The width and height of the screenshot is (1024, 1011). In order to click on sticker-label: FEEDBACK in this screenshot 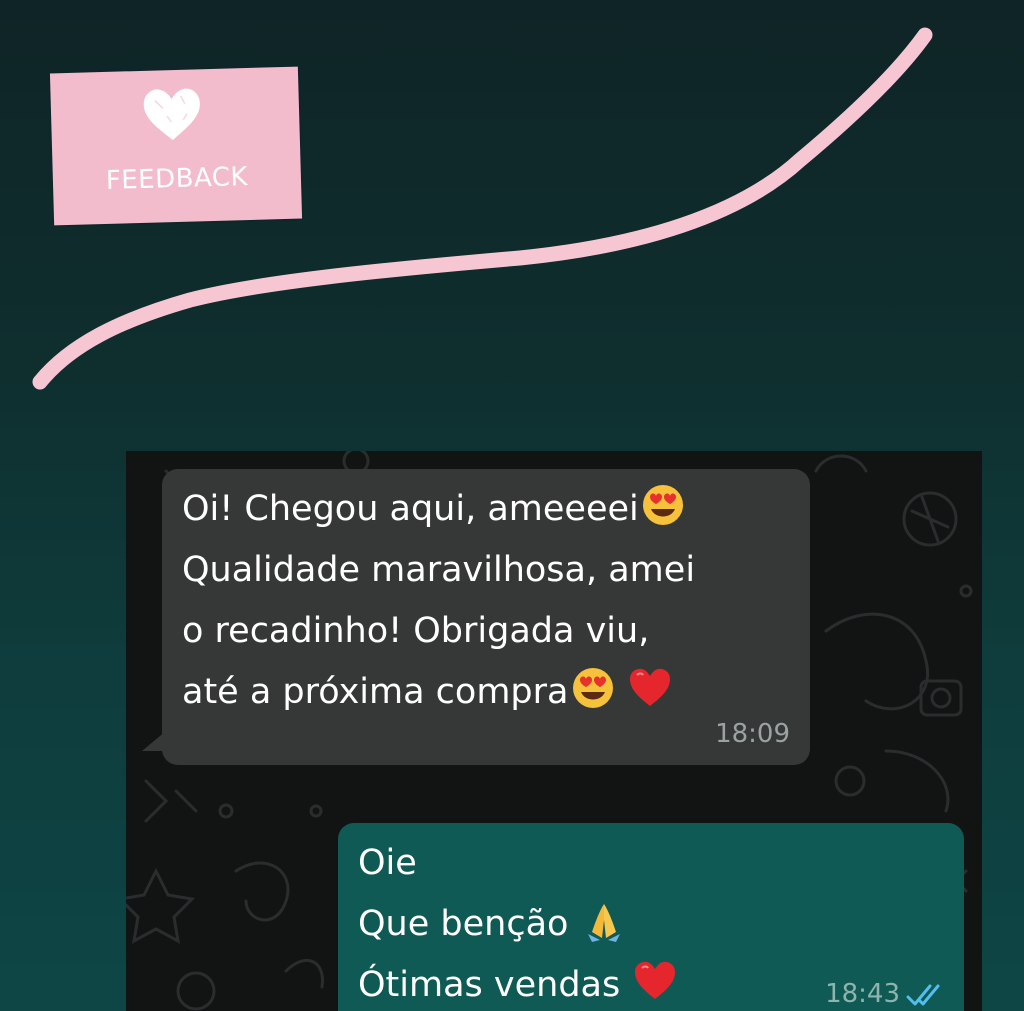, I will do `click(177, 179)`.